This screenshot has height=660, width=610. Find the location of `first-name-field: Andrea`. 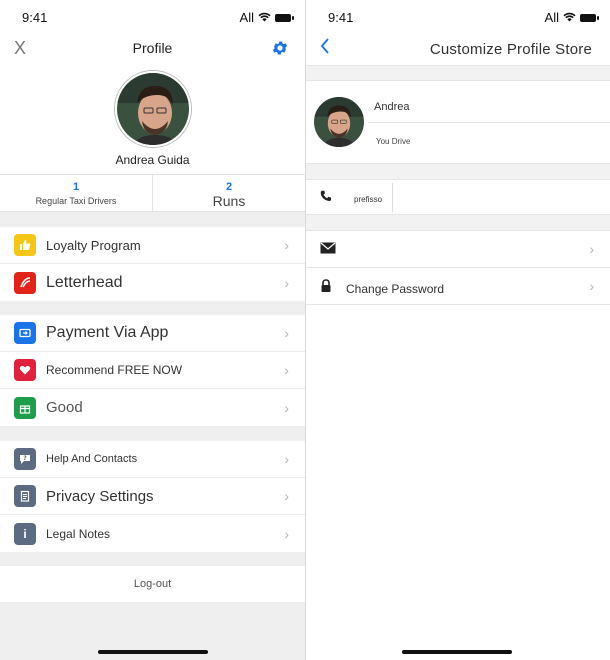

first-name-field: Andrea is located at coordinates (391, 107).